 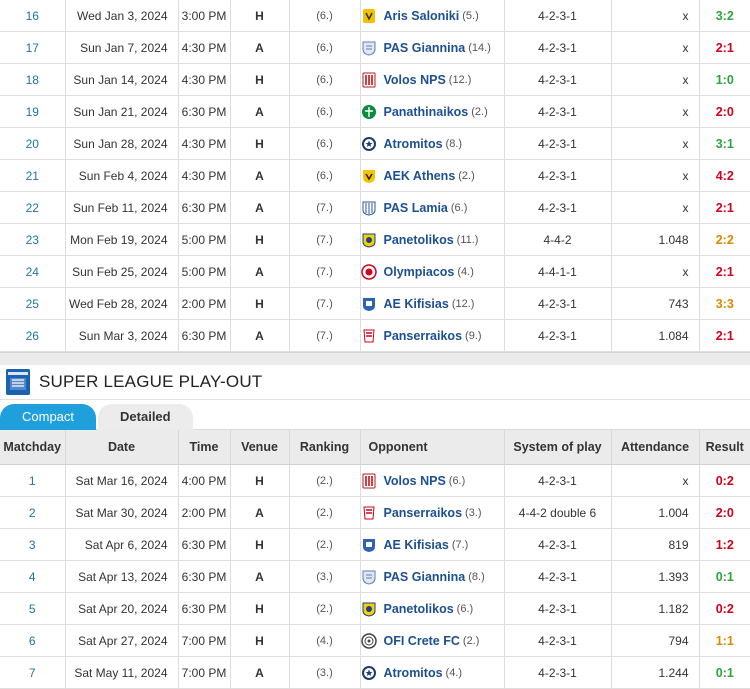 What do you see at coordinates (325, 447) in the screenshot?
I see `header-ranking: Ranking` at bounding box center [325, 447].